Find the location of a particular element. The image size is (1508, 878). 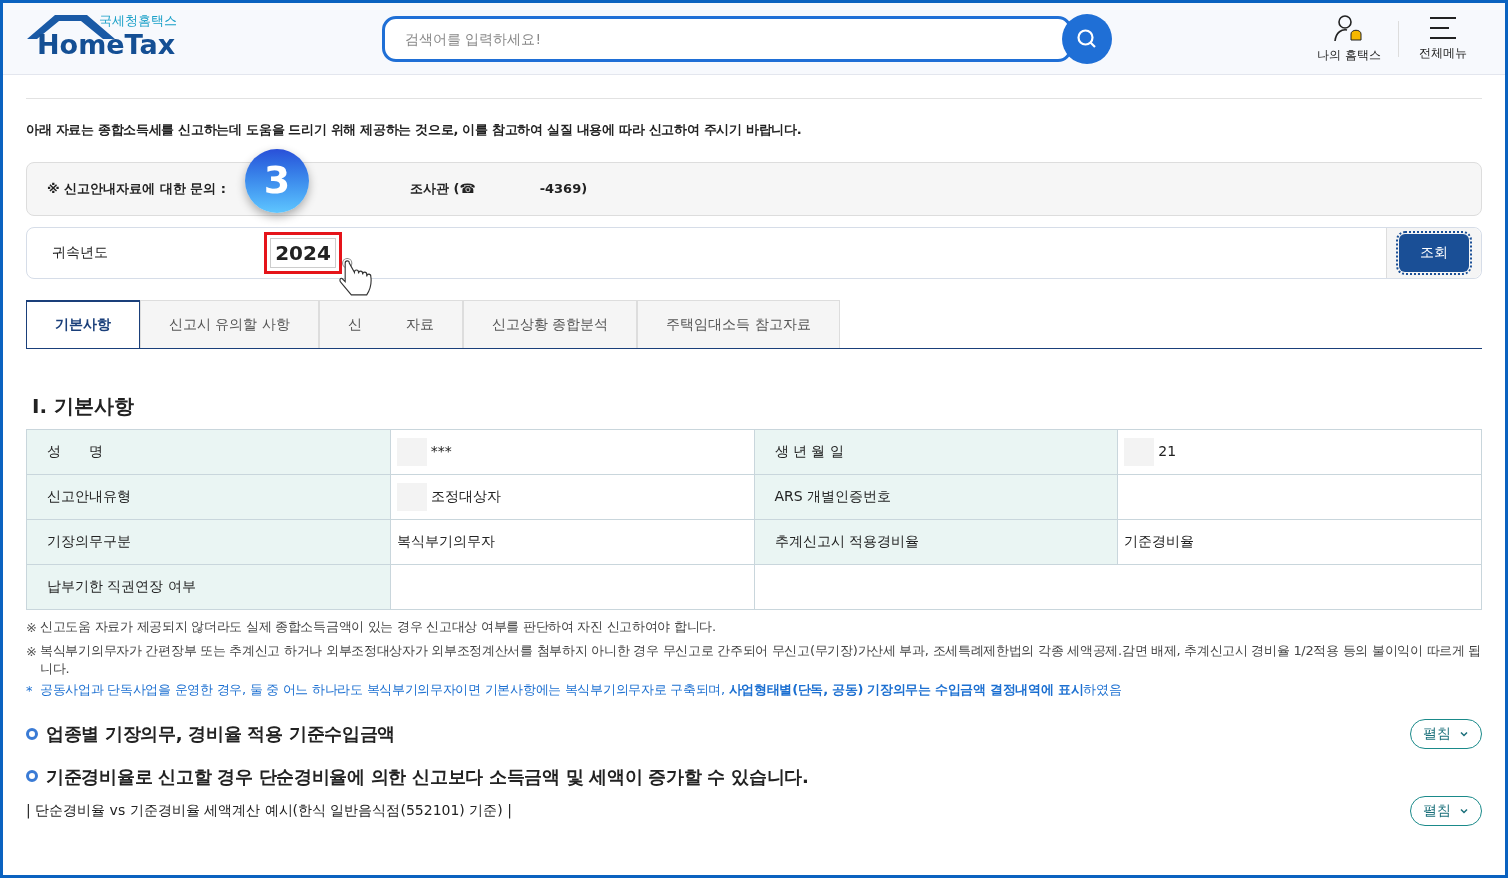

note-text: 신고도움 자료가 제공되지 않더라도 실제 종합소득금액이 있는 경우 신고대상 여부를 판단하여 자진 신고하여야 합니다. is located at coordinates (378, 626).